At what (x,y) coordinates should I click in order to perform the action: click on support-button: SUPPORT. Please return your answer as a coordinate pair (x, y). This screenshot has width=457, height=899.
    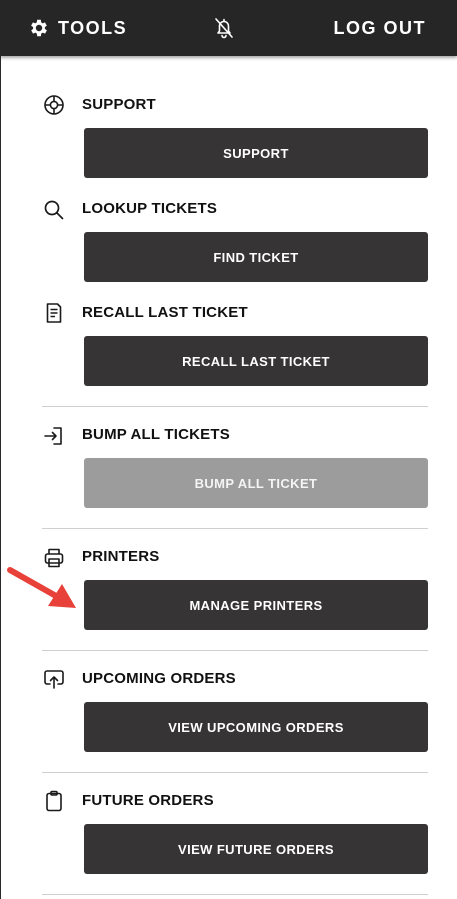
    Looking at the image, I should click on (256, 153).